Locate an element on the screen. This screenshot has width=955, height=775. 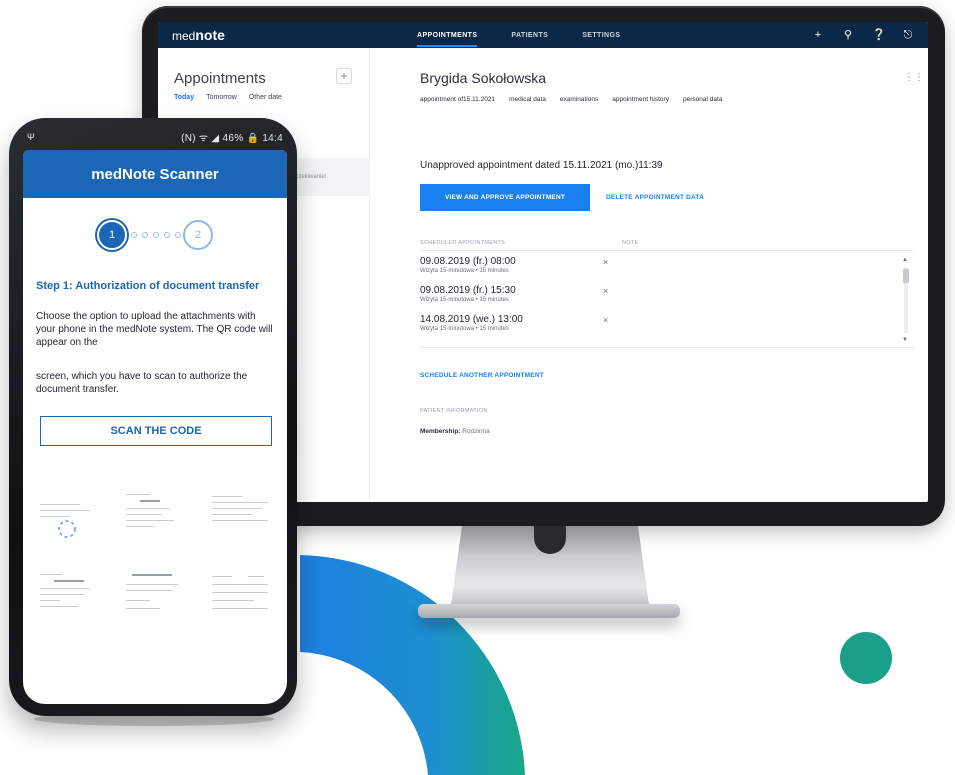
row-datetime: 09.08.2019 (fr.) 15:30 is located at coordinates (468, 290).